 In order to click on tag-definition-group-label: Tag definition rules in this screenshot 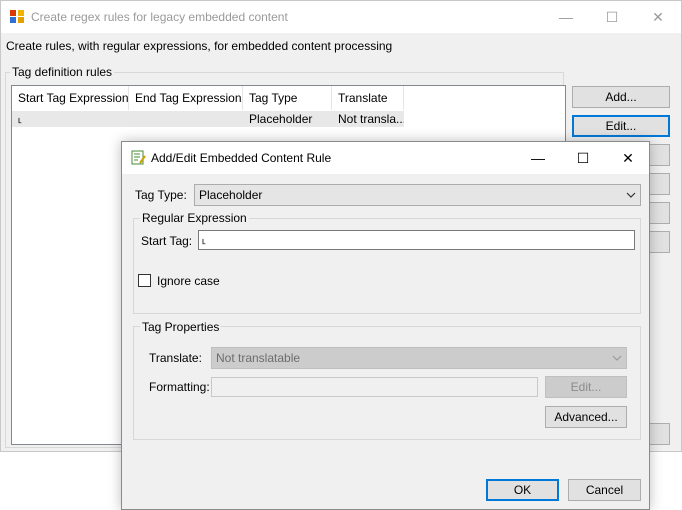, I will do `click(62, 72)`.